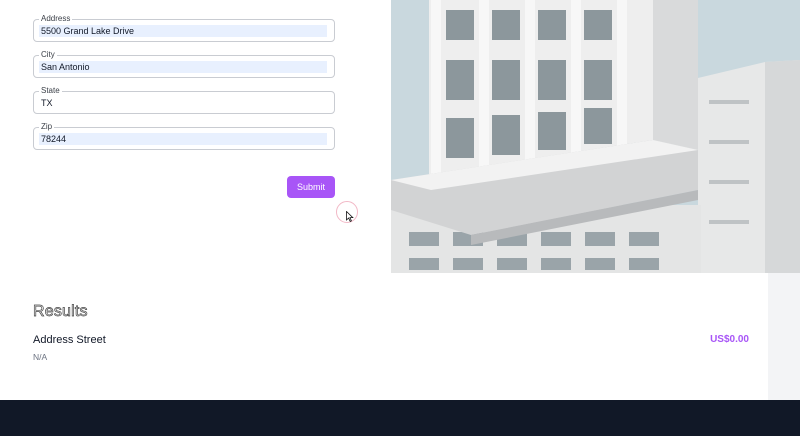  What do you see at coordinates (183, 67) in the screenshot?
I see `city-input: San Antonio` at bounding box center [183, 67].